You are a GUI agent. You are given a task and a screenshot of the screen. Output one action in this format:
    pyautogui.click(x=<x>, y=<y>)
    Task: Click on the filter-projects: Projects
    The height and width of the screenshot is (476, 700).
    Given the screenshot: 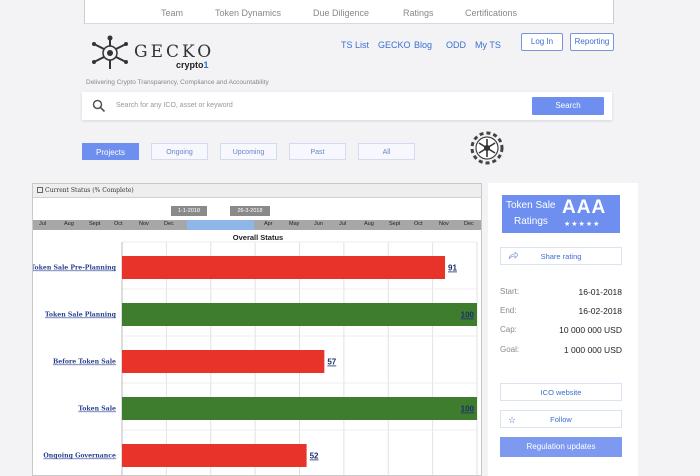 What is the action you would take?
    pyautogui.click(x=110, y=151)
    